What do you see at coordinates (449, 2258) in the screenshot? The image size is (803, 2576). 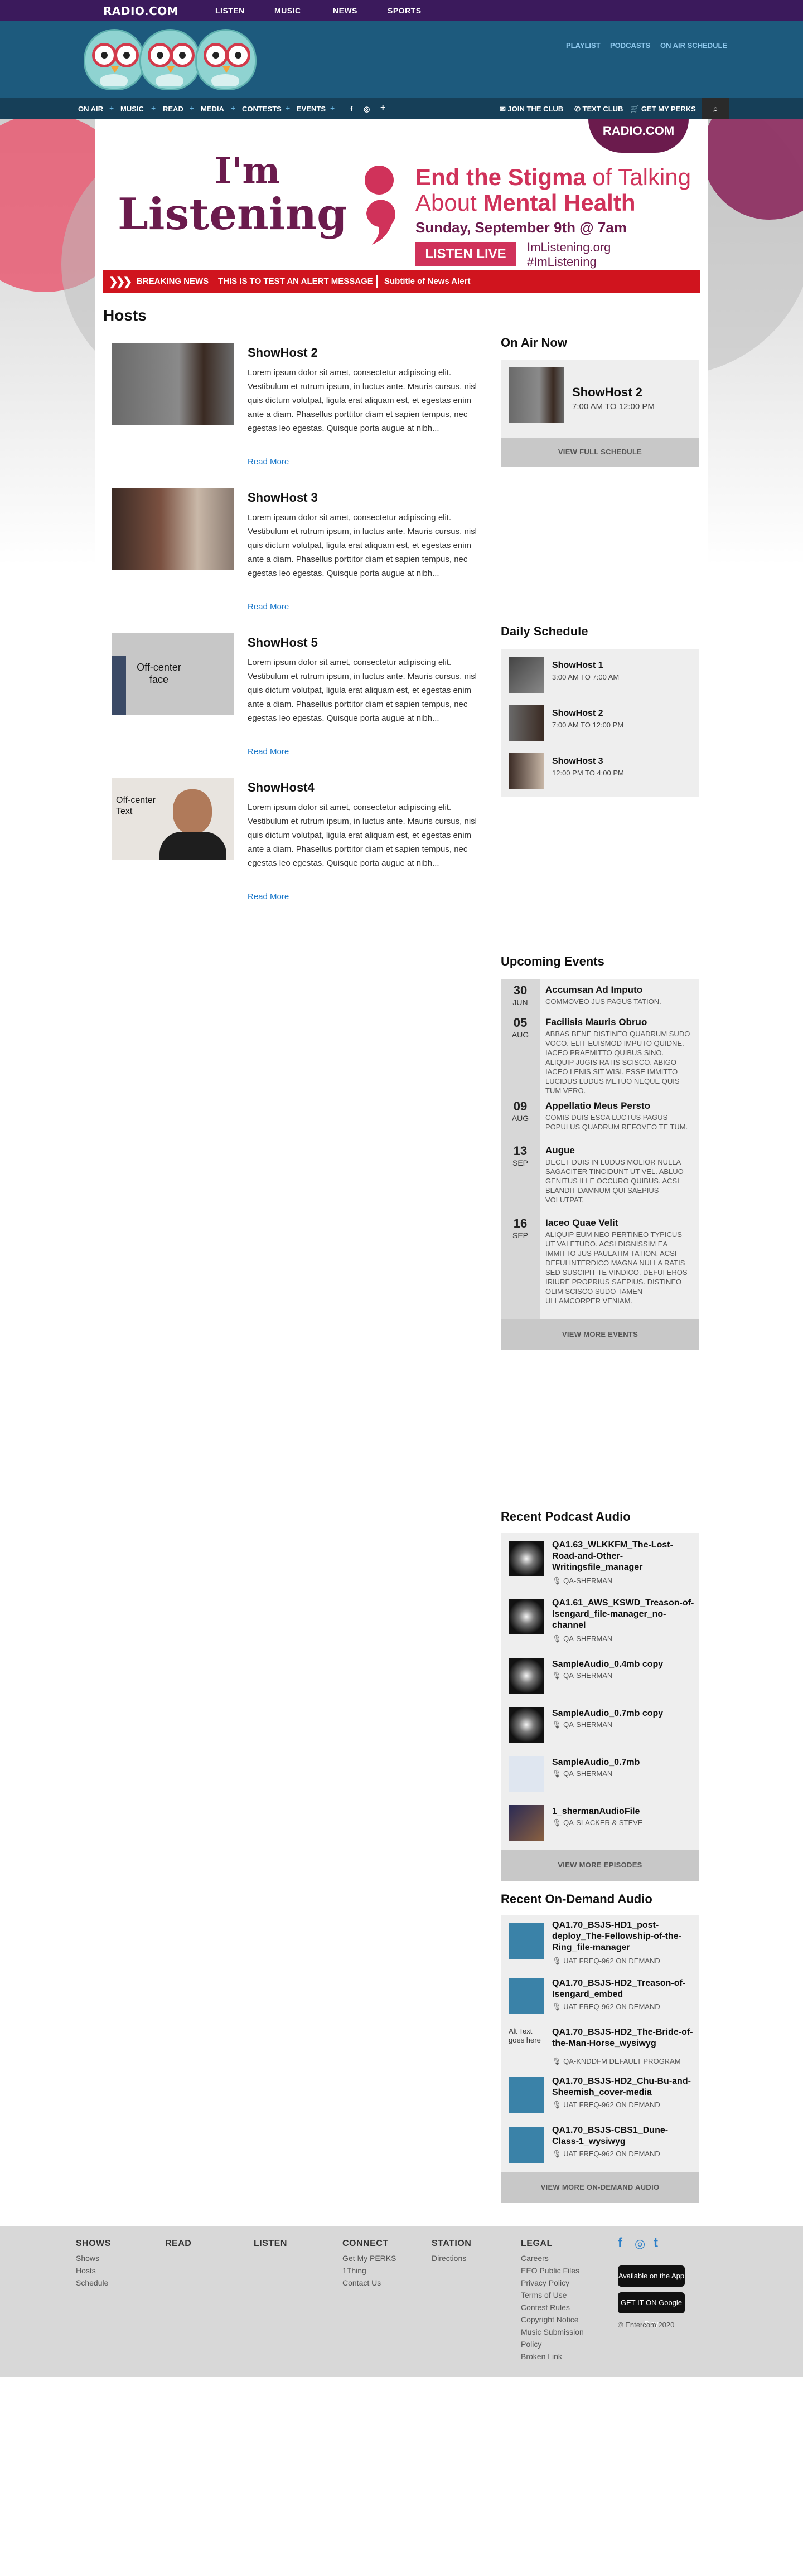 I see `footer-link: Directions` at bounding box center [449, 2258].